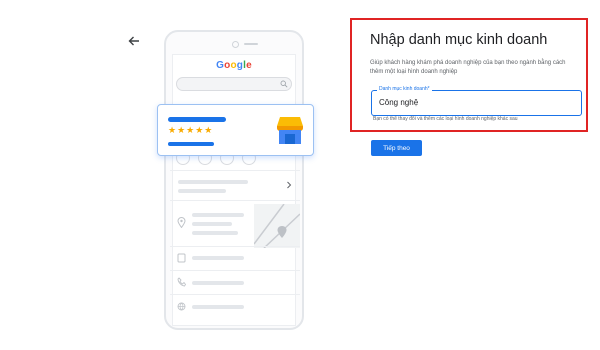 The height and width of the screenshot is (350, 600). Describe the element at coordinates (459, 40) in the screenshot. I see `page-title: Nhập danh mục kinh doanh` at that location.